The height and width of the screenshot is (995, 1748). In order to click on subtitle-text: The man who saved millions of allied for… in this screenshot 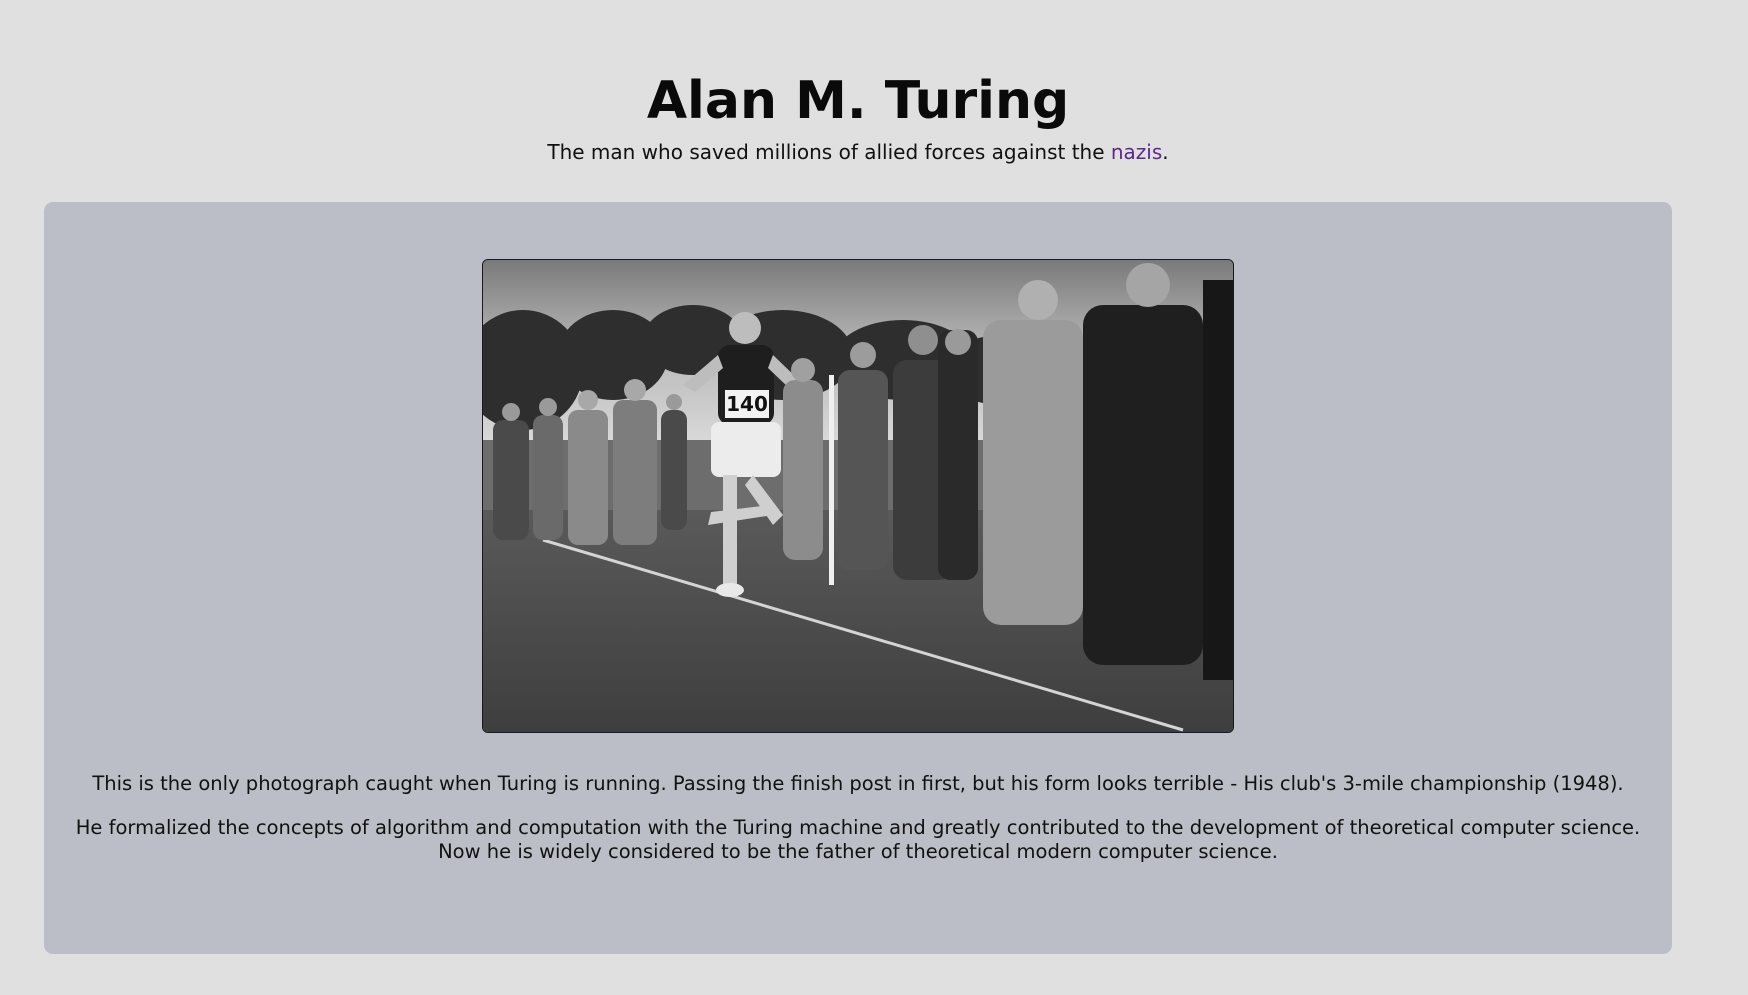, I will do `click(829, 152)`.